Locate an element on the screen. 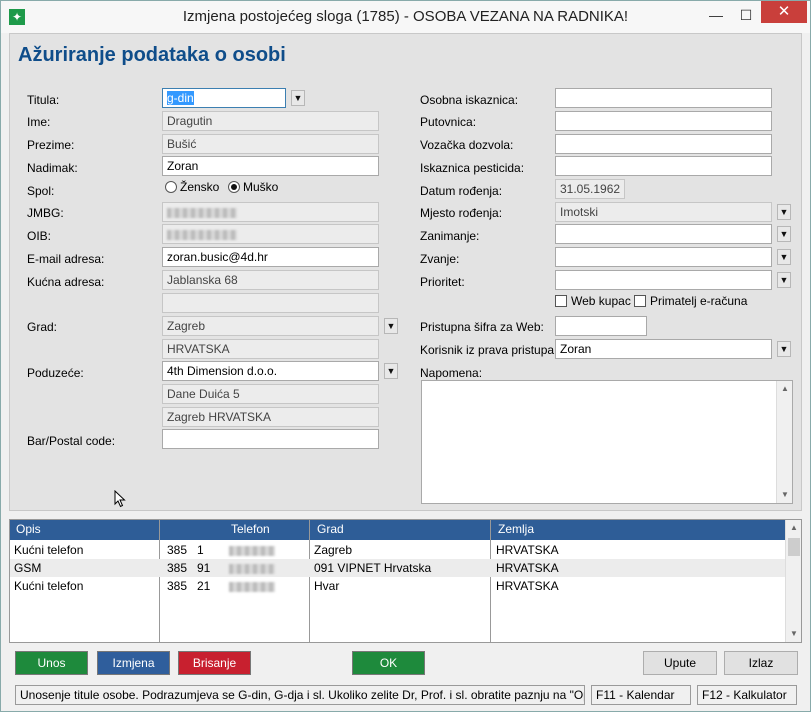 This screenshot has height=712, width=811. nadimak-label: Nadimak: is located at coordinates (52, 168).